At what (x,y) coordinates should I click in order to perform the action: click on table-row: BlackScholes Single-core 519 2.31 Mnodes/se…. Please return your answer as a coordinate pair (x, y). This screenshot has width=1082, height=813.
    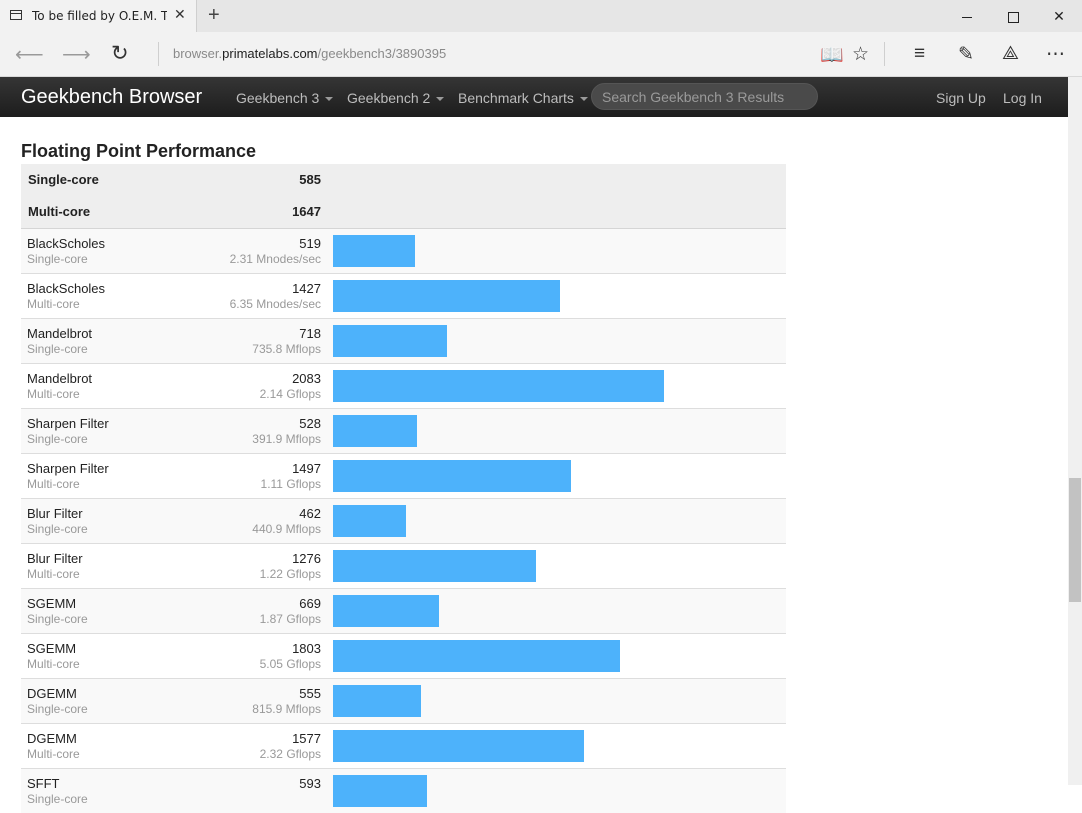
    Looking at the image, I should click on (403, 250).